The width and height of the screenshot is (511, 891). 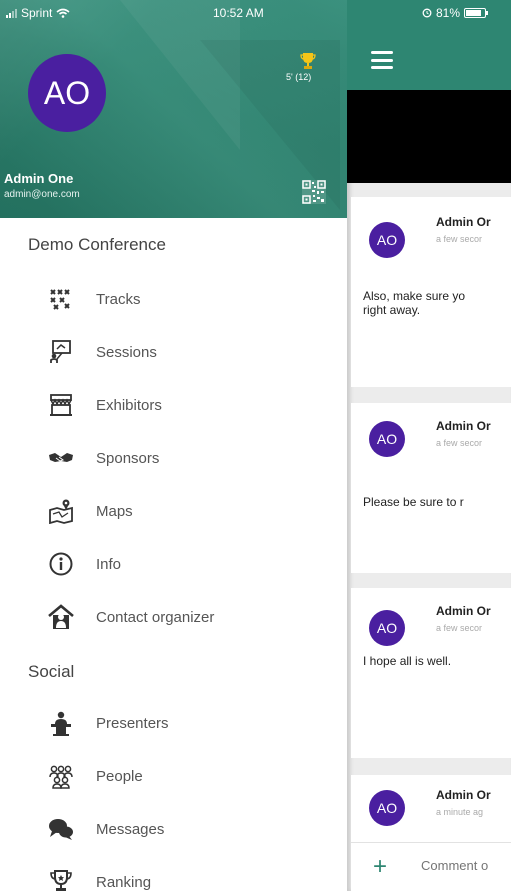 I want to click on menu-item-tracks: Tracks, so click(x=191, y=299).